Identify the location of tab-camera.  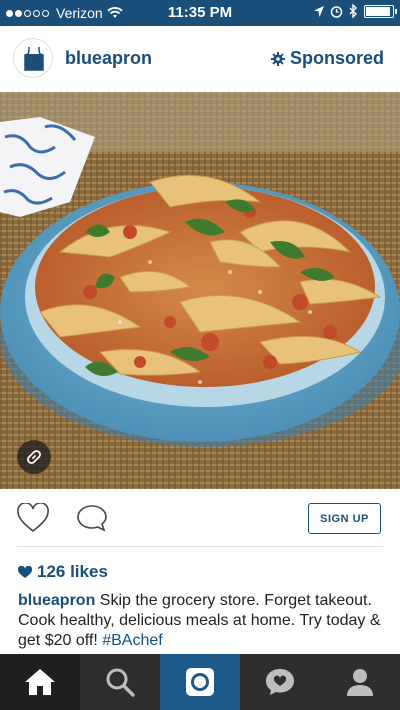
(200, 682).